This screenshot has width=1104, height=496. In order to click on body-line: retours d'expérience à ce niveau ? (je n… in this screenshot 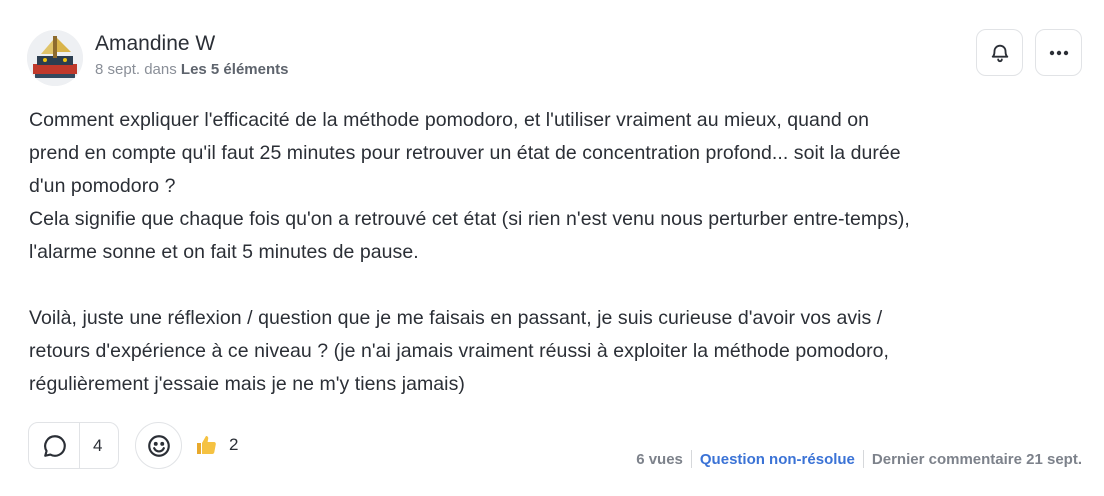, I will do `click(459, 351)`.